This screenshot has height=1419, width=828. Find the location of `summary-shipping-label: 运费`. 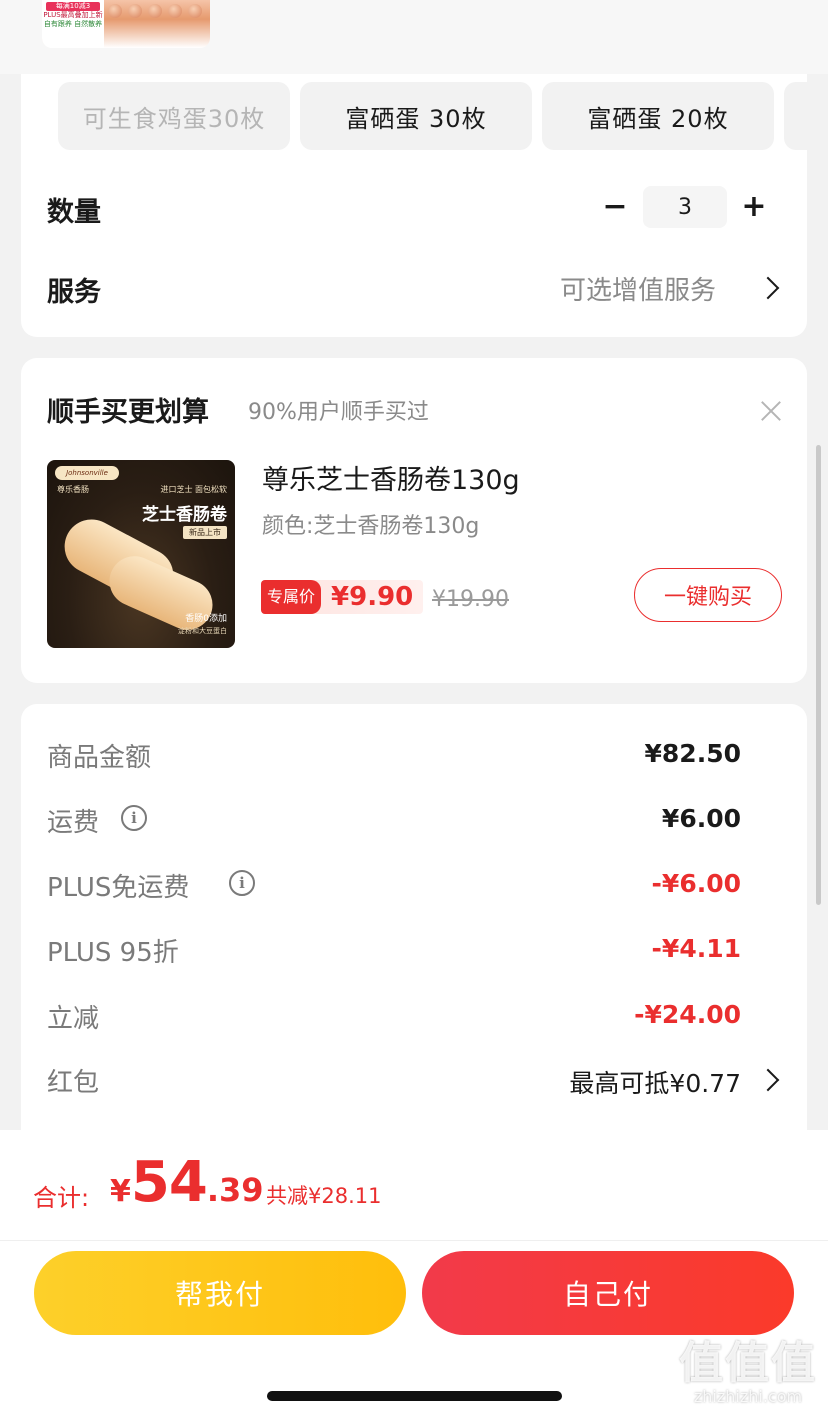

summary-shipping-label: 运费 is located at coordinates (73, 823).